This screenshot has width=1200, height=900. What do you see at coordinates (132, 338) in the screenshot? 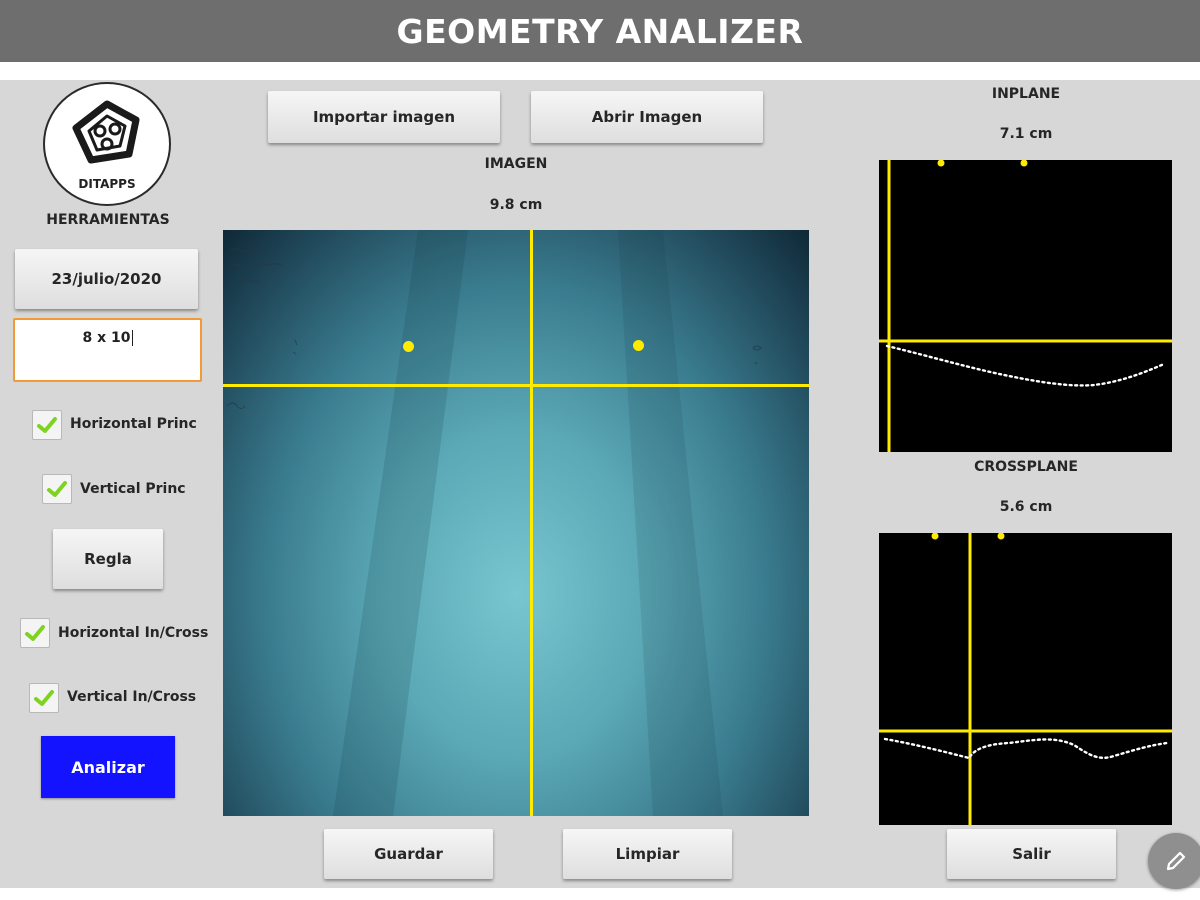
I see `text-cursor` at bounding box center [132, 338].